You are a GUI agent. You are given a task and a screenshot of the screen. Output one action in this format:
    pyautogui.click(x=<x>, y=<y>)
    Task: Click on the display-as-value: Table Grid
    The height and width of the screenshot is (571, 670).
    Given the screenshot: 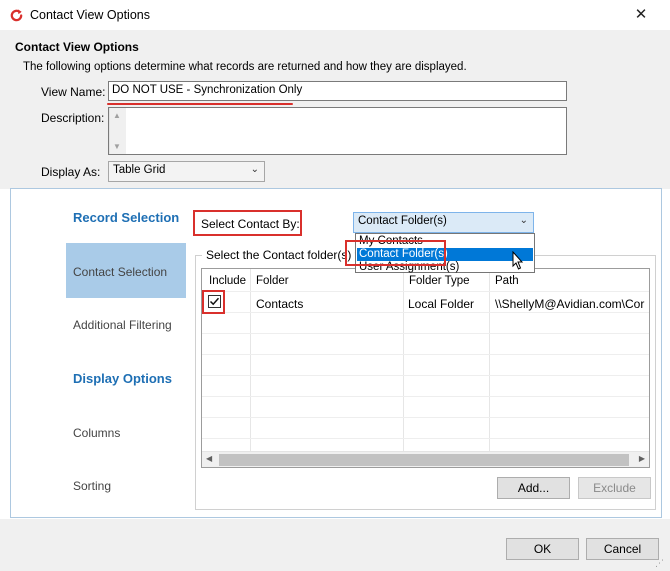 What is the action you would take?
    pyautogui.click(x=139, y=170)
    